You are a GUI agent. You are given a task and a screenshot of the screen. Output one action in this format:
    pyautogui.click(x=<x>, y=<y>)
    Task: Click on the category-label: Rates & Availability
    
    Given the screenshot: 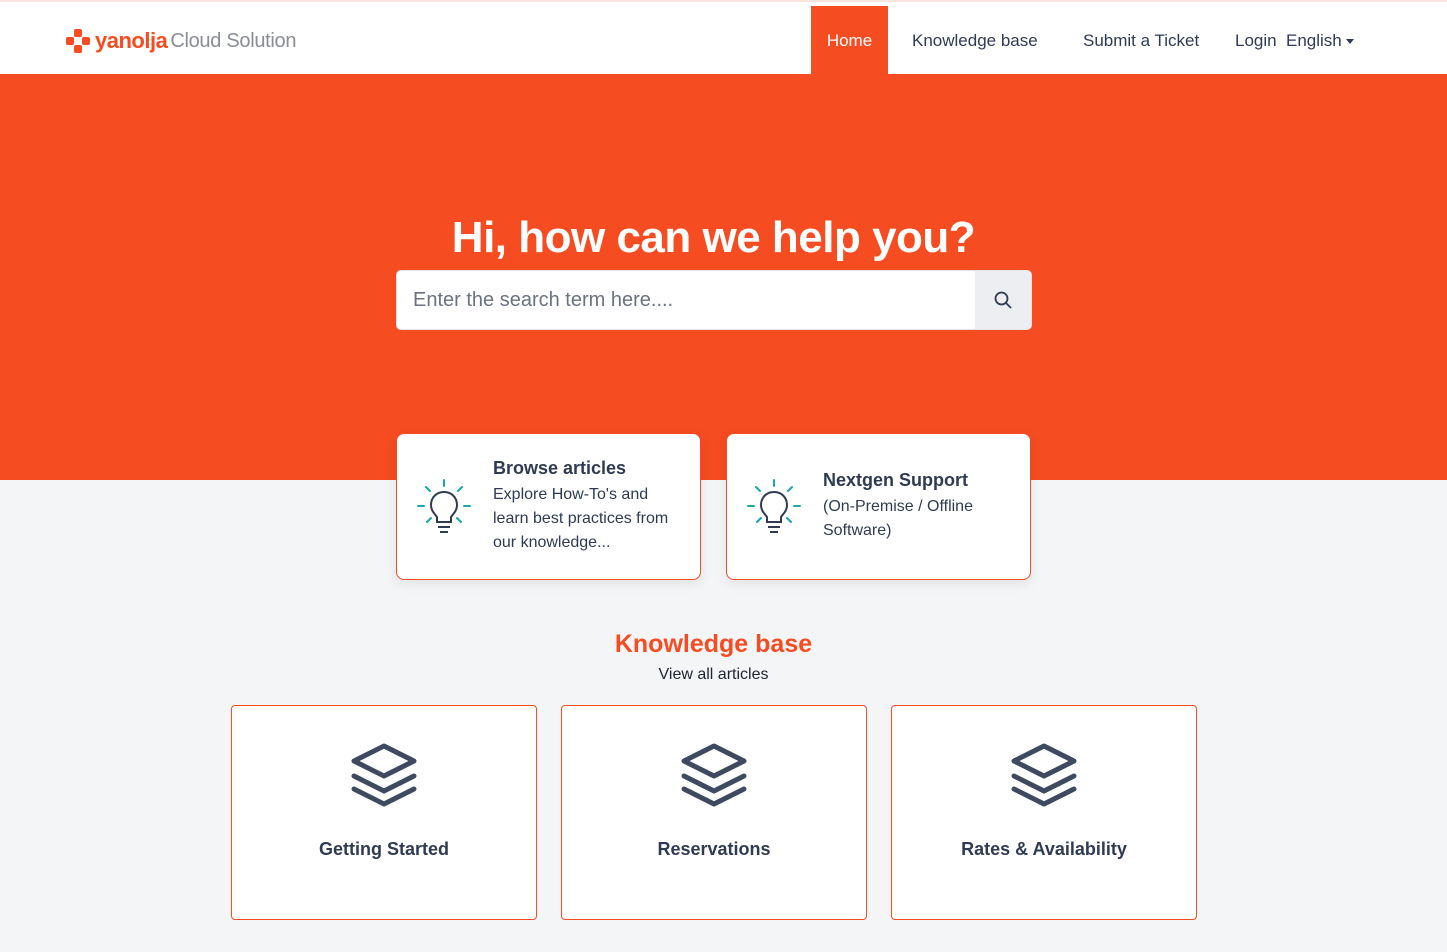 What is the action you would take?
    pyautogui.click(x=1044, y=849)
    